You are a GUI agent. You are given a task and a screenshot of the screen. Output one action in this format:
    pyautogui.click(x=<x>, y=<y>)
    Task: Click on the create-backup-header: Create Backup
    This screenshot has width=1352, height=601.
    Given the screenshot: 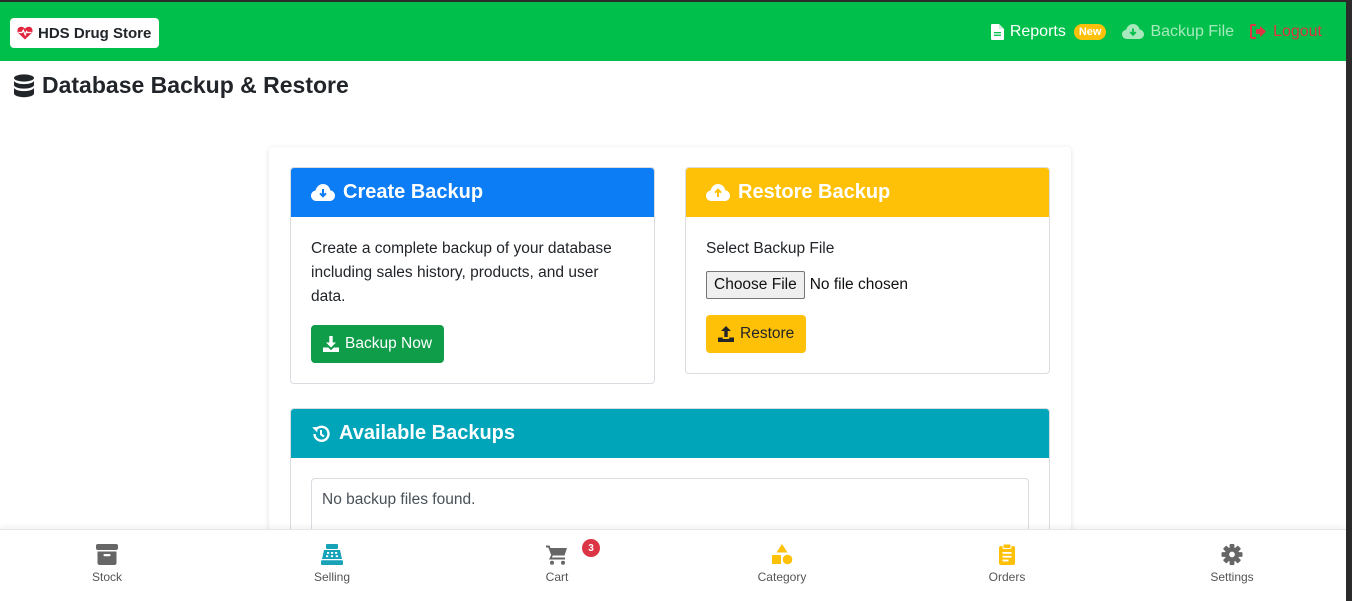 What is the action you would take?
    pyautogui.click(x=472, y=192)
    